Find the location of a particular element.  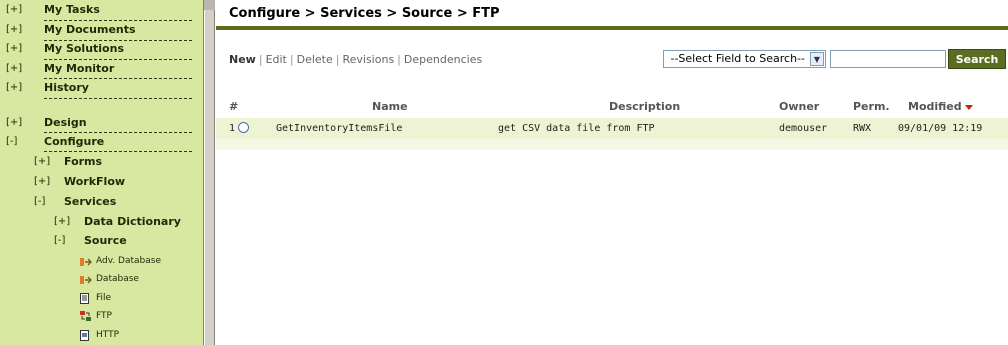

delete-link: Delete is located at coordinates (315, 59).